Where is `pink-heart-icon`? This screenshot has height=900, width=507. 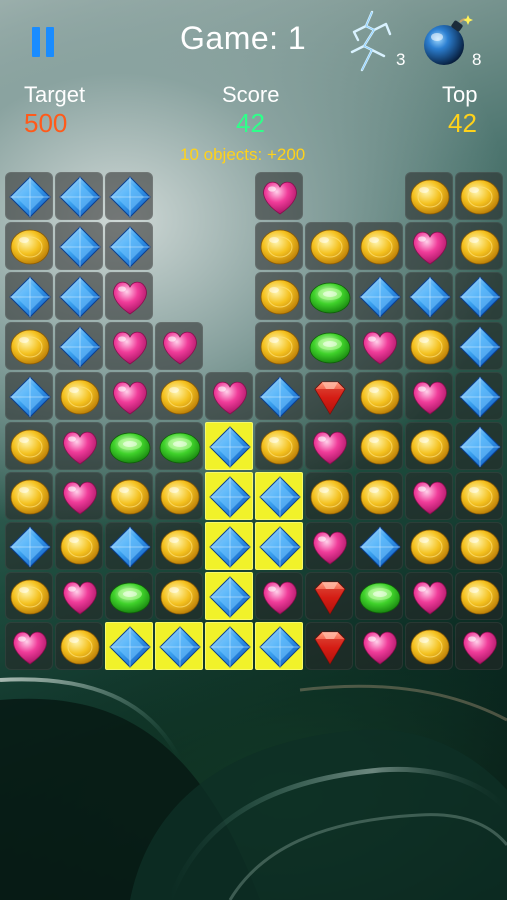
pink-heart-icon is located at coordinates (430, 498).